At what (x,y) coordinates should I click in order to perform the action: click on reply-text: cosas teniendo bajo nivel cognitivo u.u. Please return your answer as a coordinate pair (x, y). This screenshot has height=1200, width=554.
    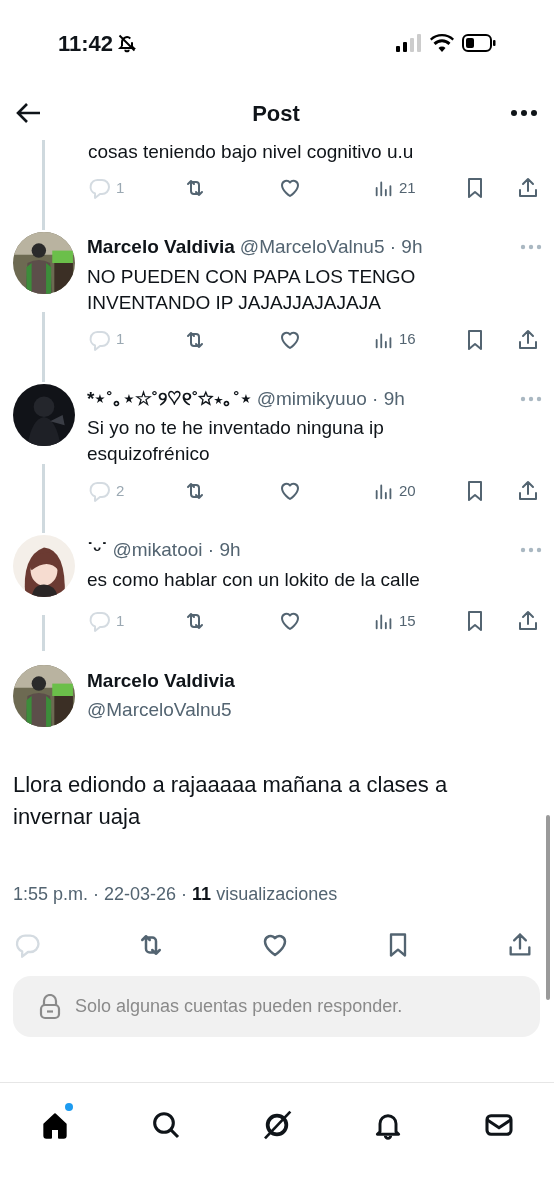
    Looking at the image, I should click on (251, 152).